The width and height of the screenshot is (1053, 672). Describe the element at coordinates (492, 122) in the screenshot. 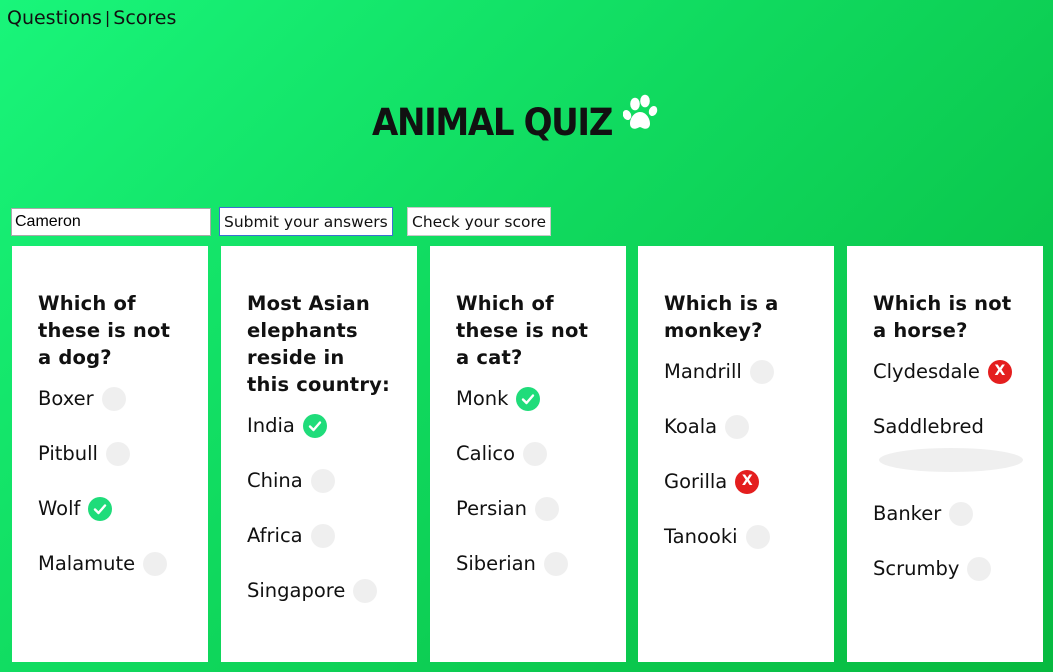

I see `page-title-text: ANIMAL QUIZ` at that location.